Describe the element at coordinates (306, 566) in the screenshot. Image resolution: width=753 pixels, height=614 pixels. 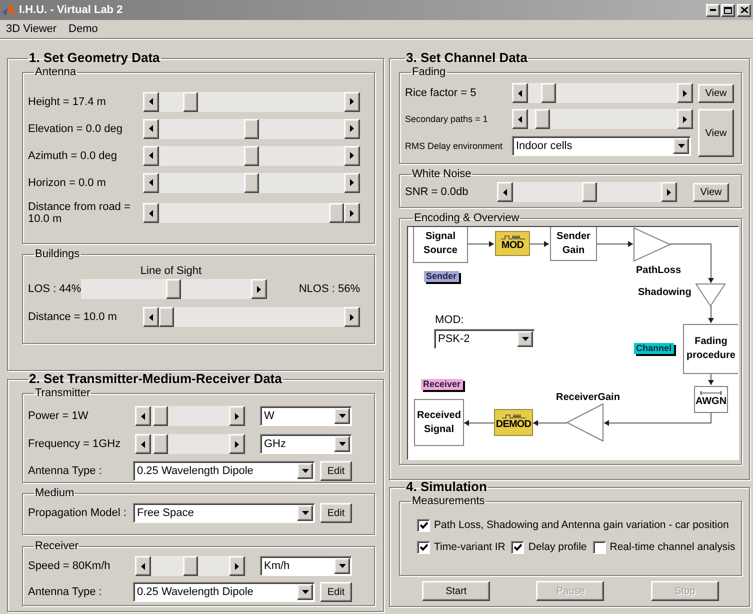
I see `dropdown-field: Km/h` at that location.